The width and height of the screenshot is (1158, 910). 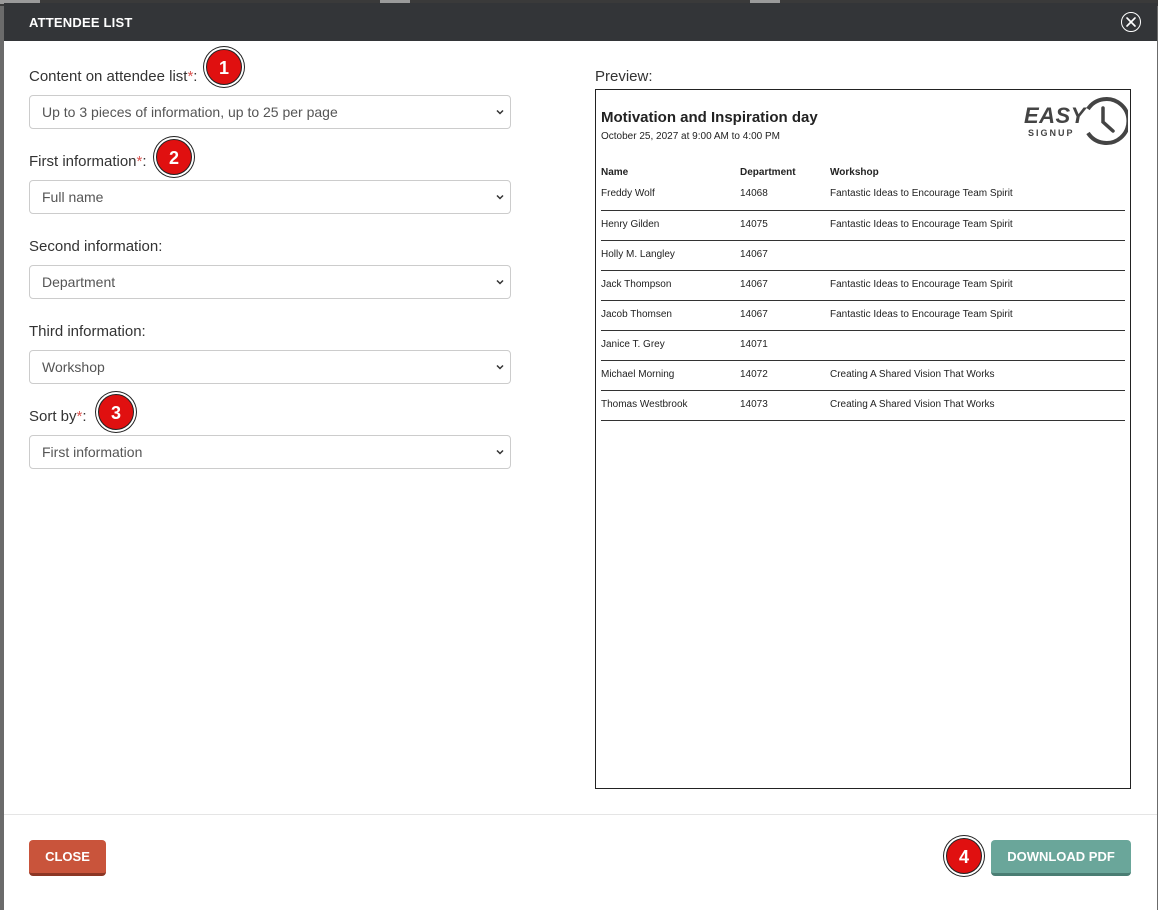 What do you see at coordinates (270, 282) in the screenshot?
I see `second-info-select: Department` at bounding box center [270, 282].